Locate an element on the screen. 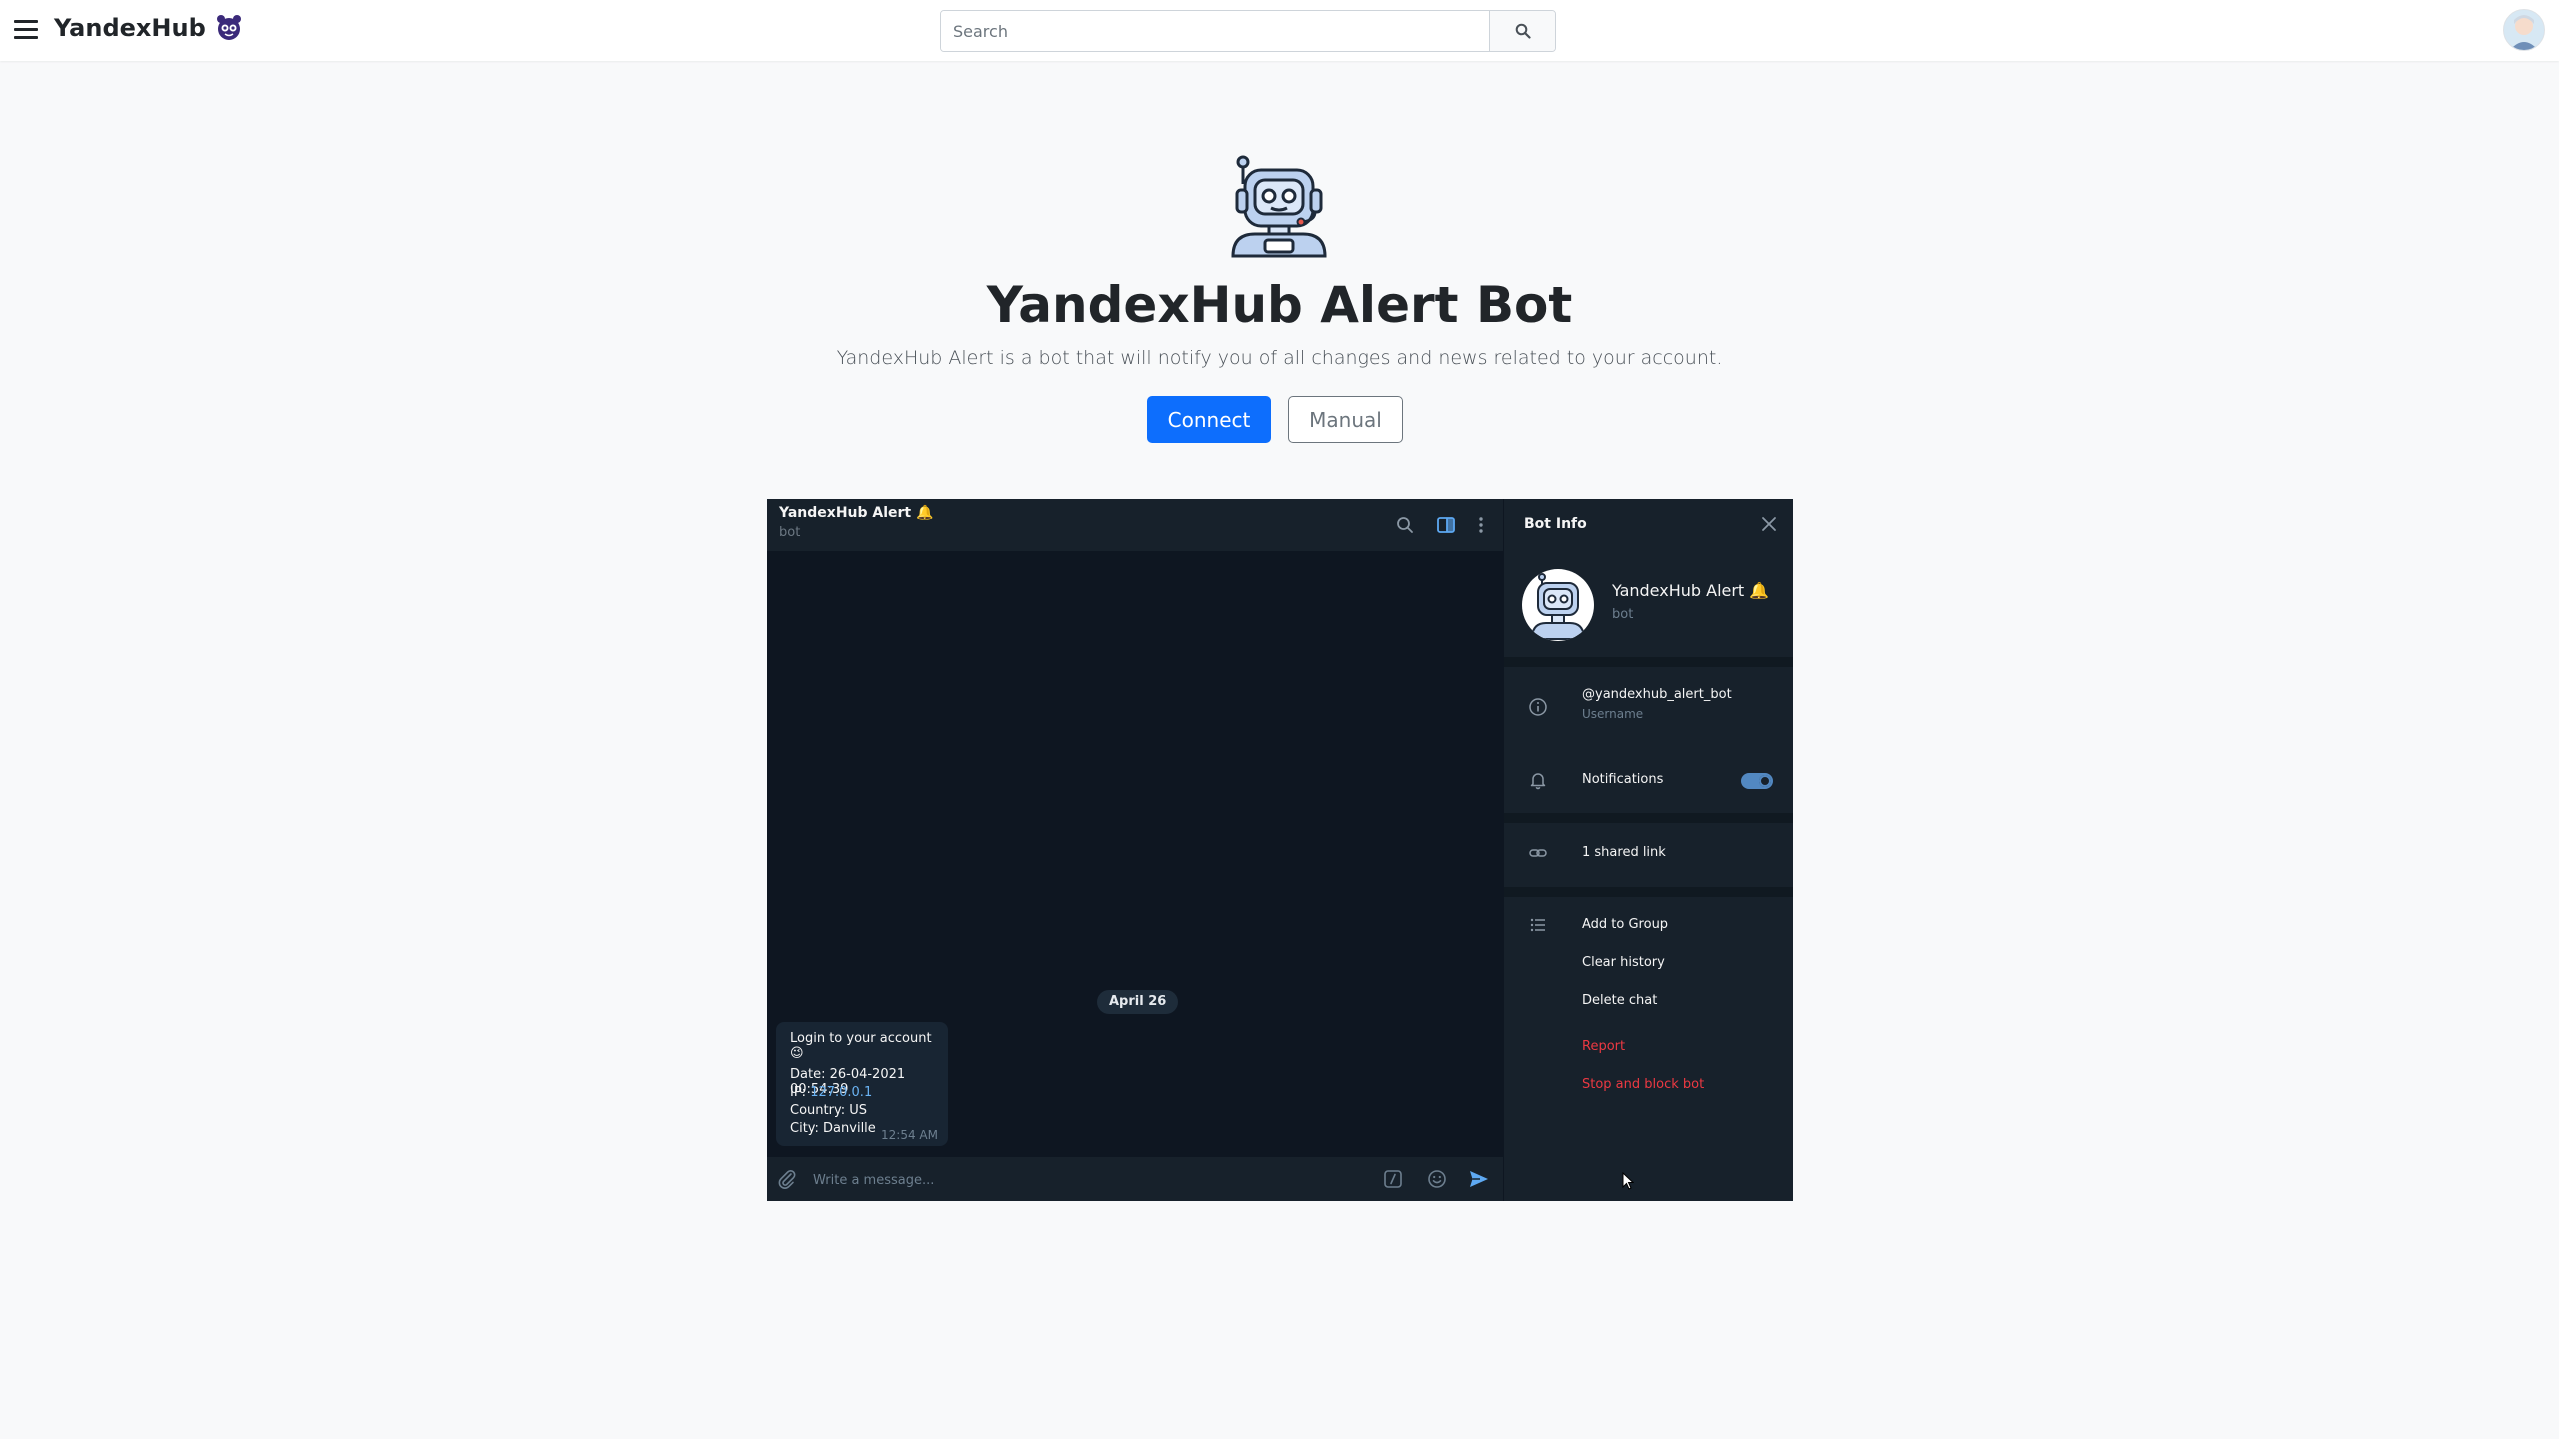  notifications-row: Notifications is located at coordinates (1648, 780).